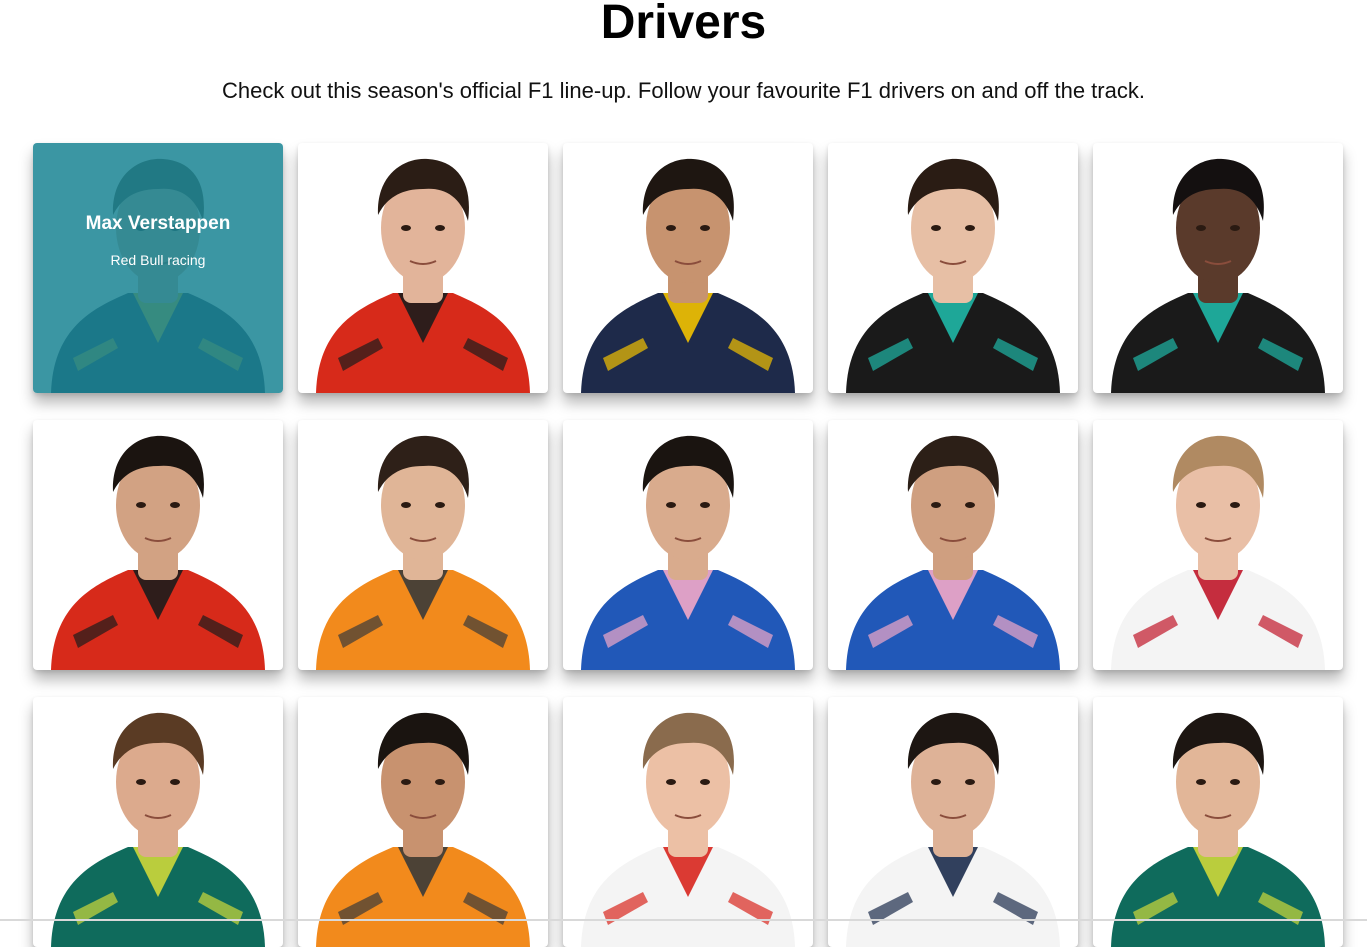 The width and height of the screenshot is (1367, 947). I want to click on driver-team: Red Bull racing, so click(158, 260).